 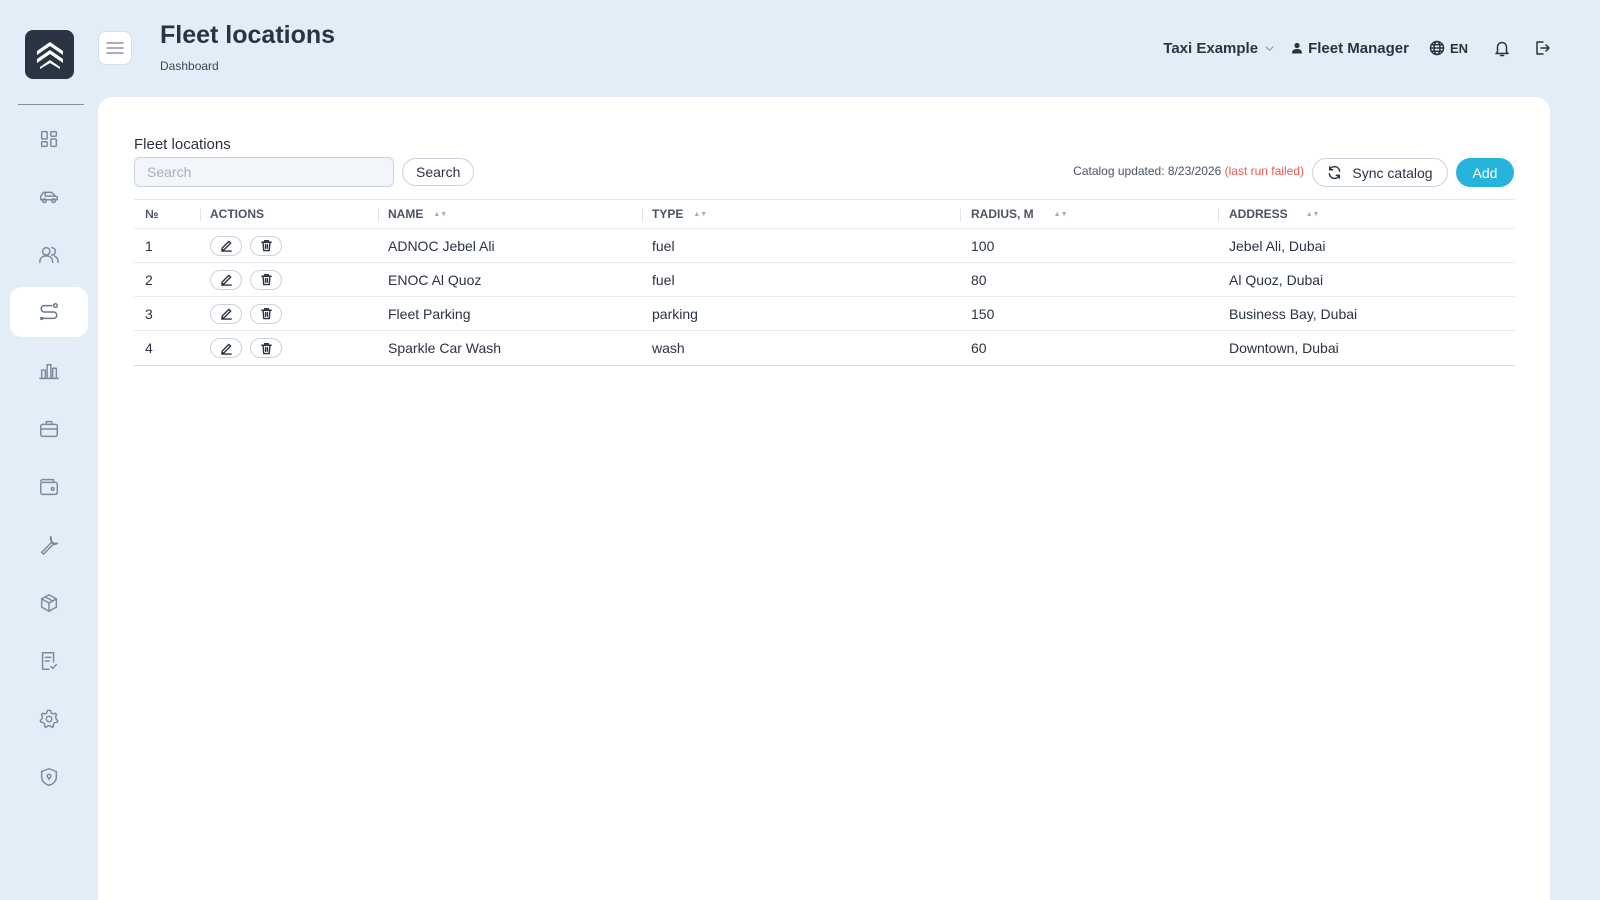 I want to click on catalog-updated-text: Catalog updated: 8/23/2026, so click(x=1147, y=171).